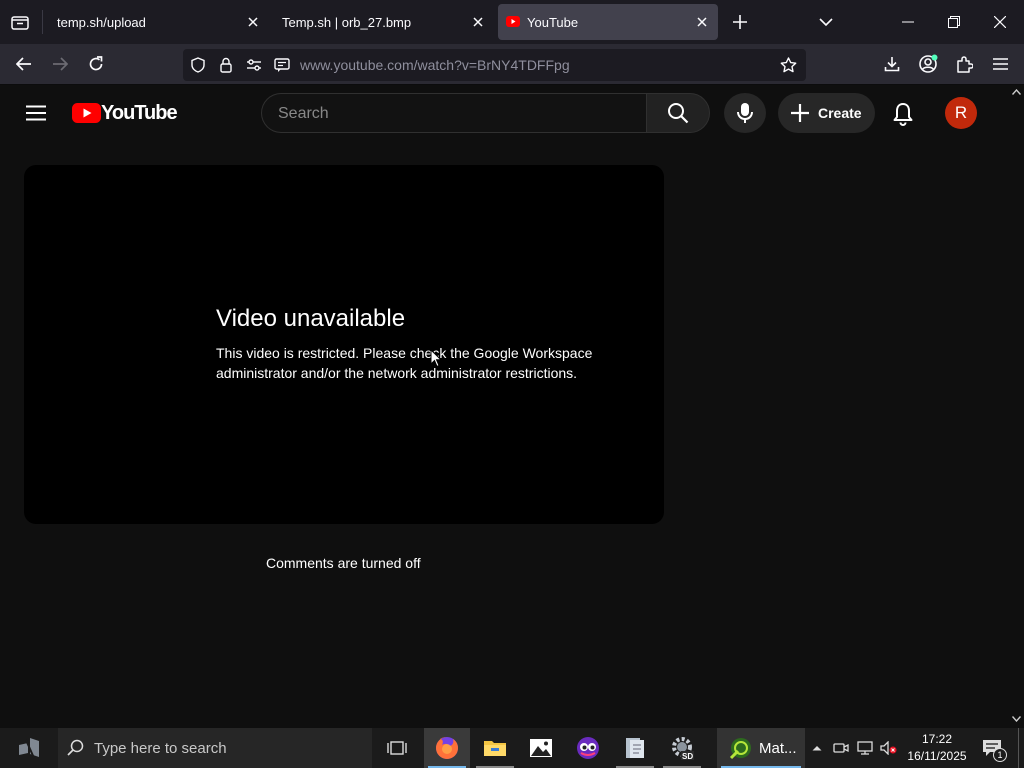 This screenshot has width=1024, height=768. Describe the element at coordinates (347, 22) in the screenshot. I see `tab-title: Temp.sh | orb_27.bmp` at that location.